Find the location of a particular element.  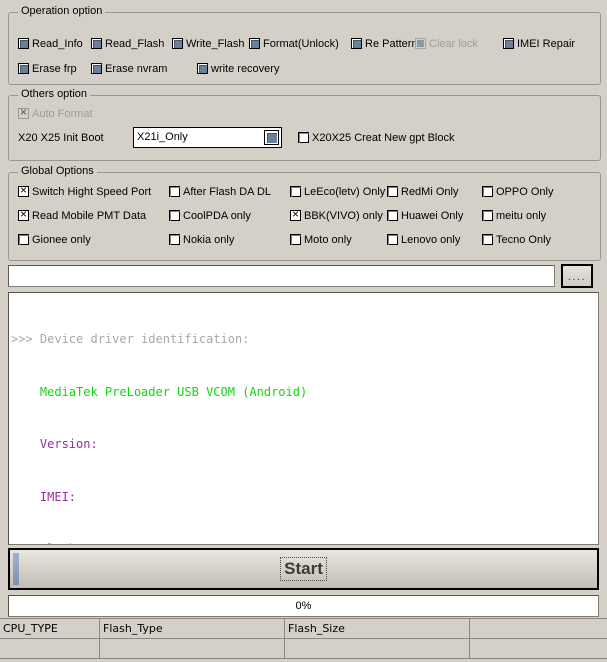

start-progress-sliver is located at coordinates (16, 569).